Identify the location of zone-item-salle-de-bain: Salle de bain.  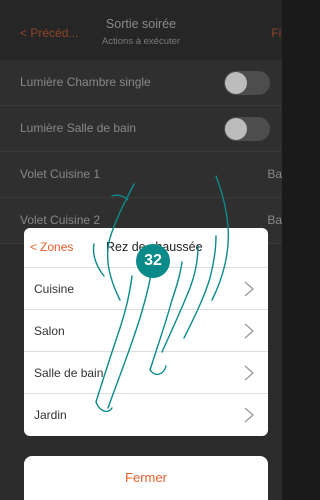
(146, 373).